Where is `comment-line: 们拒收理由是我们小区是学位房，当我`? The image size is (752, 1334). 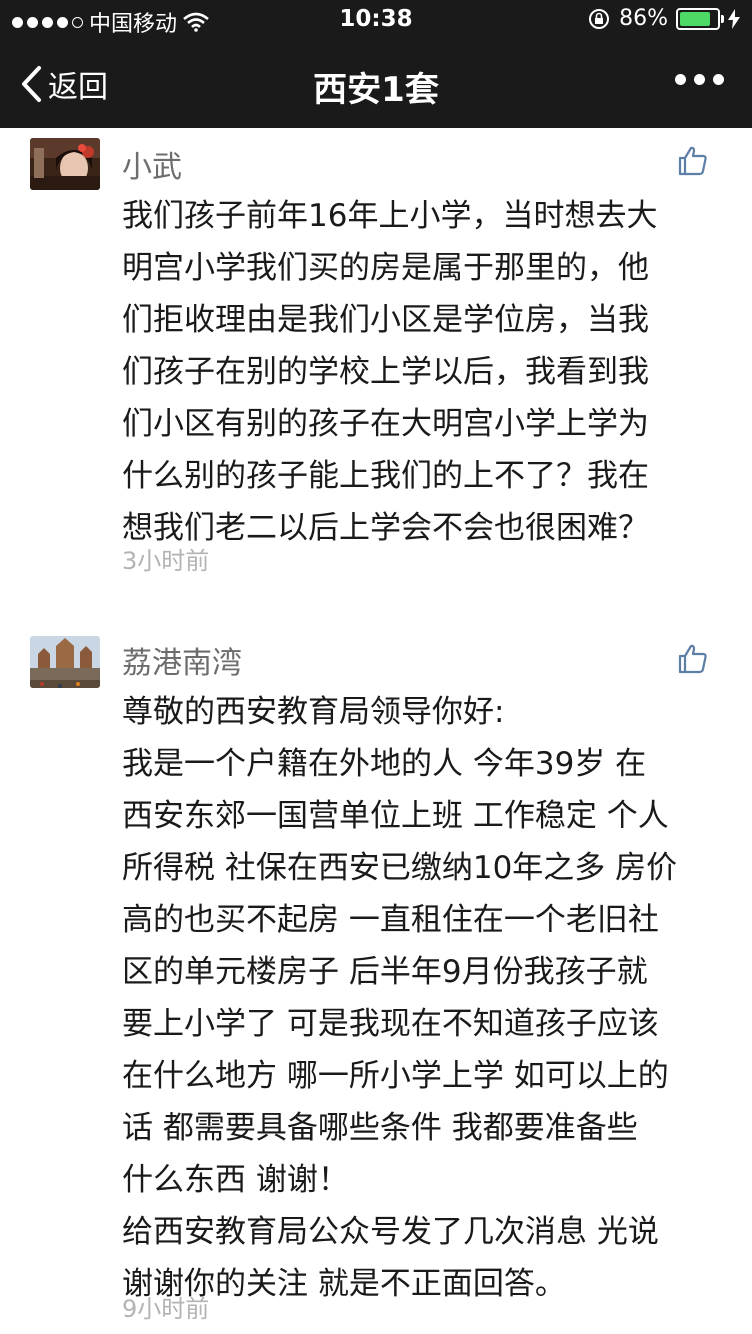
comment-line: 们拒收理由是我们小区是学位房，当我 is located at coordinates (385, 320).